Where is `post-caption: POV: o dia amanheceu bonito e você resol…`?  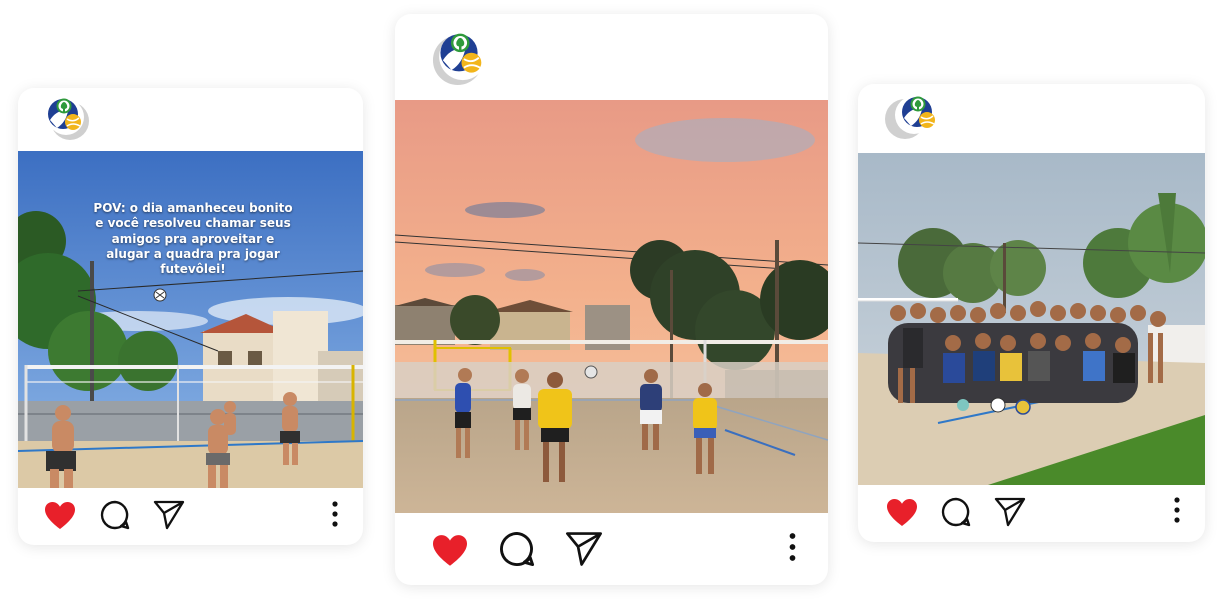
post-caption: POV: o dia amanheceu bonito e você resol… is located at coordinates (193, 239).